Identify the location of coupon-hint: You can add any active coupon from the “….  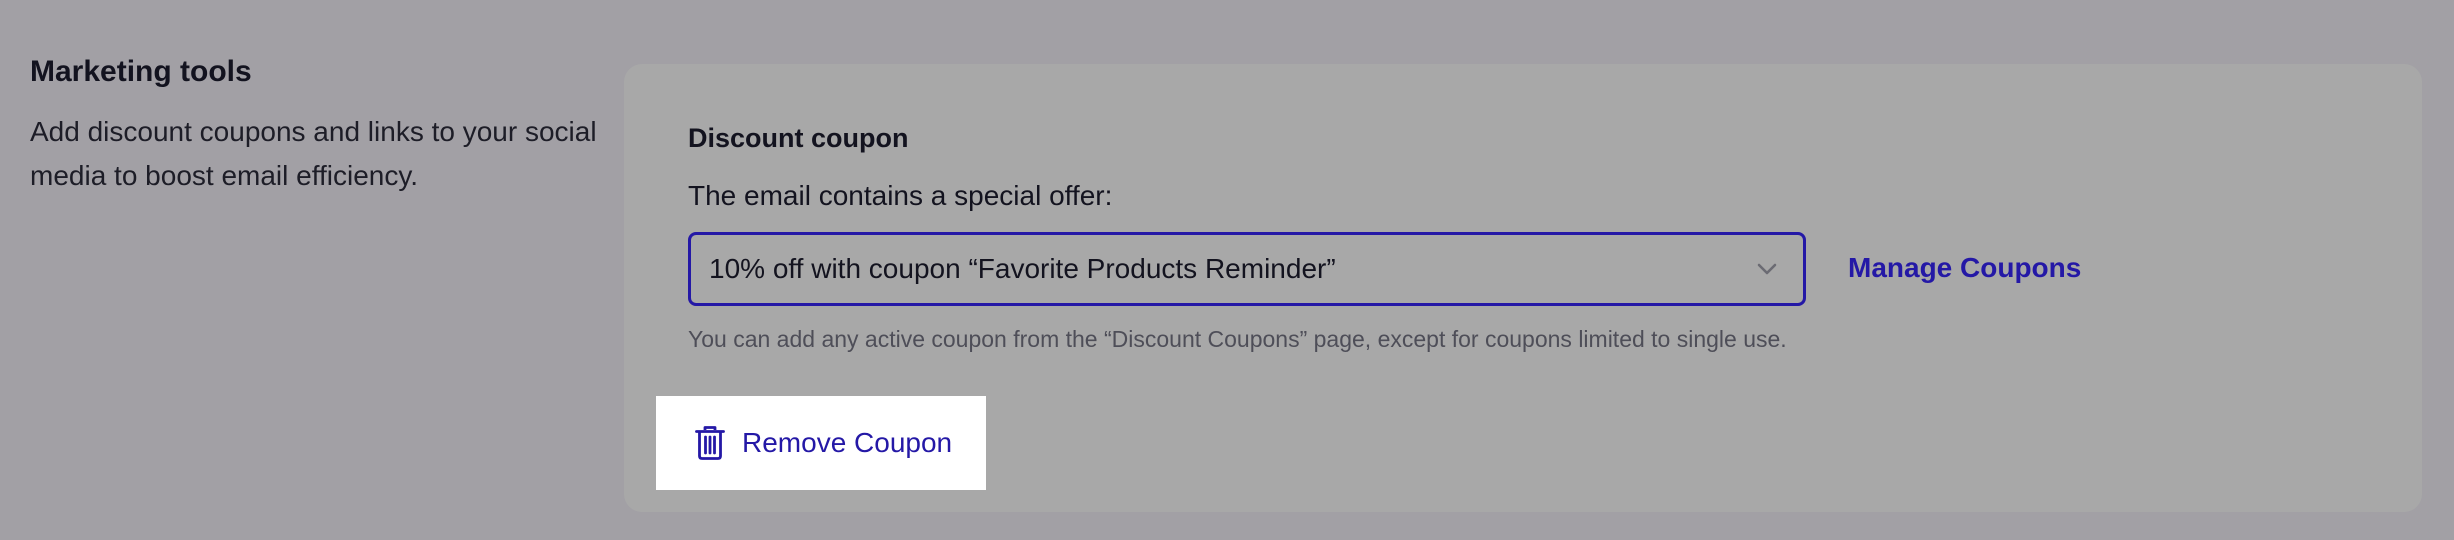
(1237, 339).